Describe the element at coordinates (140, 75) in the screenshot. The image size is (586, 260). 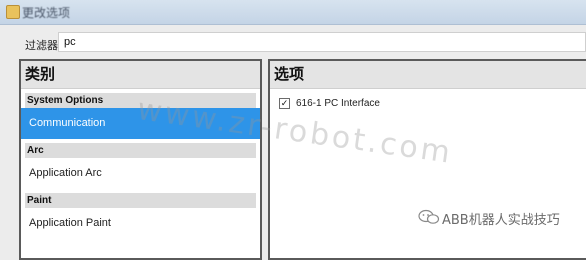
I see `category-header: 类别` at that location.